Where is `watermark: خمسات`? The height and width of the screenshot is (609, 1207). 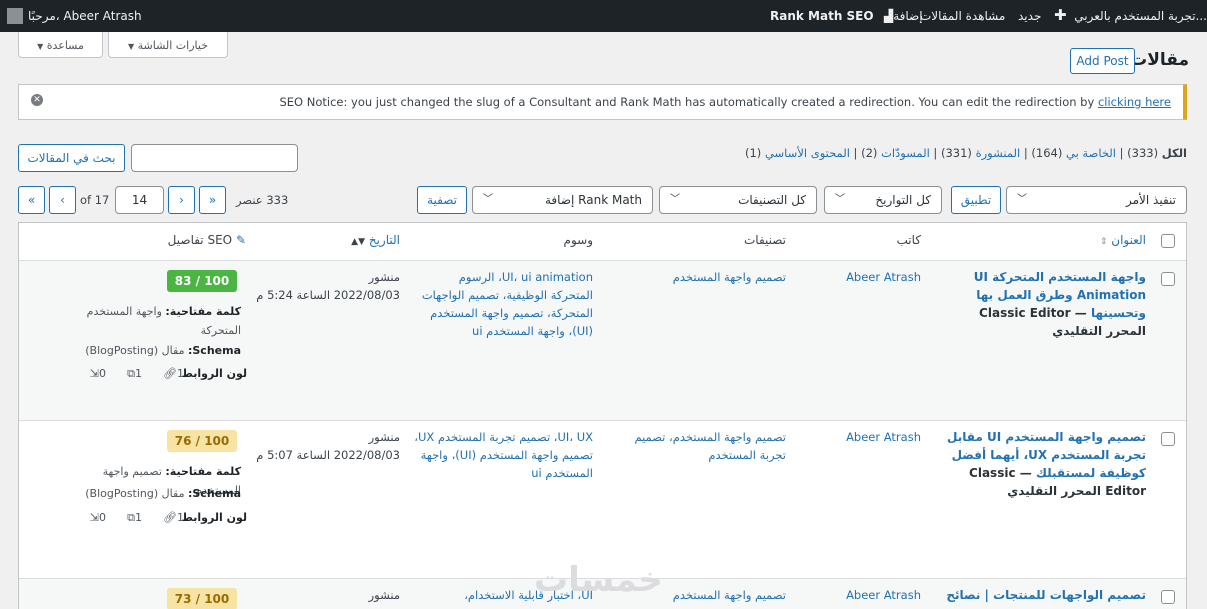
watermark: خمسات is located at coordinates (598, 580).